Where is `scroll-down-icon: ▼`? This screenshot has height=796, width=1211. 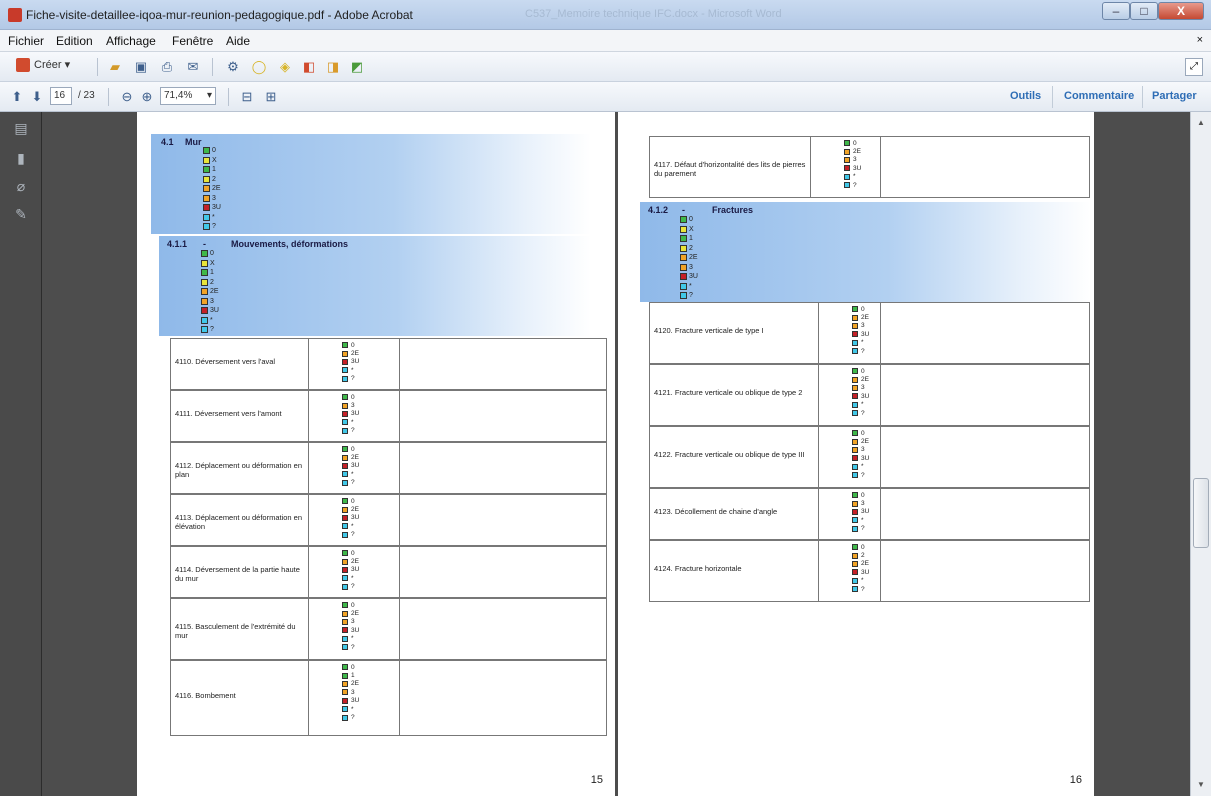 scroll-down-icon: ▼ is located at coordinates (1201, 785).